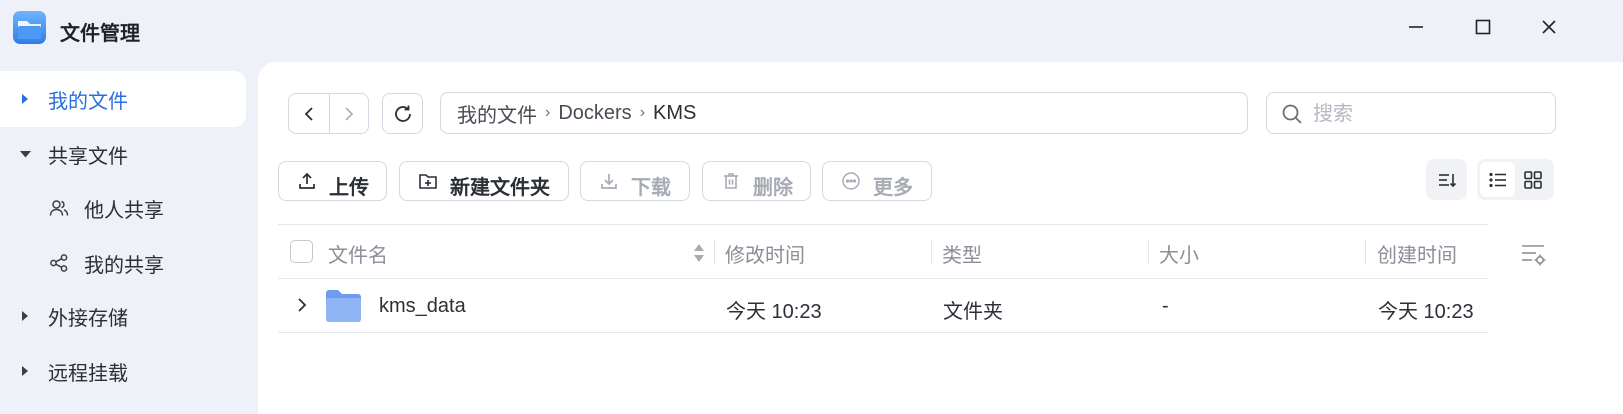  I want to click on select-all-checkbox, so click(301, 251).